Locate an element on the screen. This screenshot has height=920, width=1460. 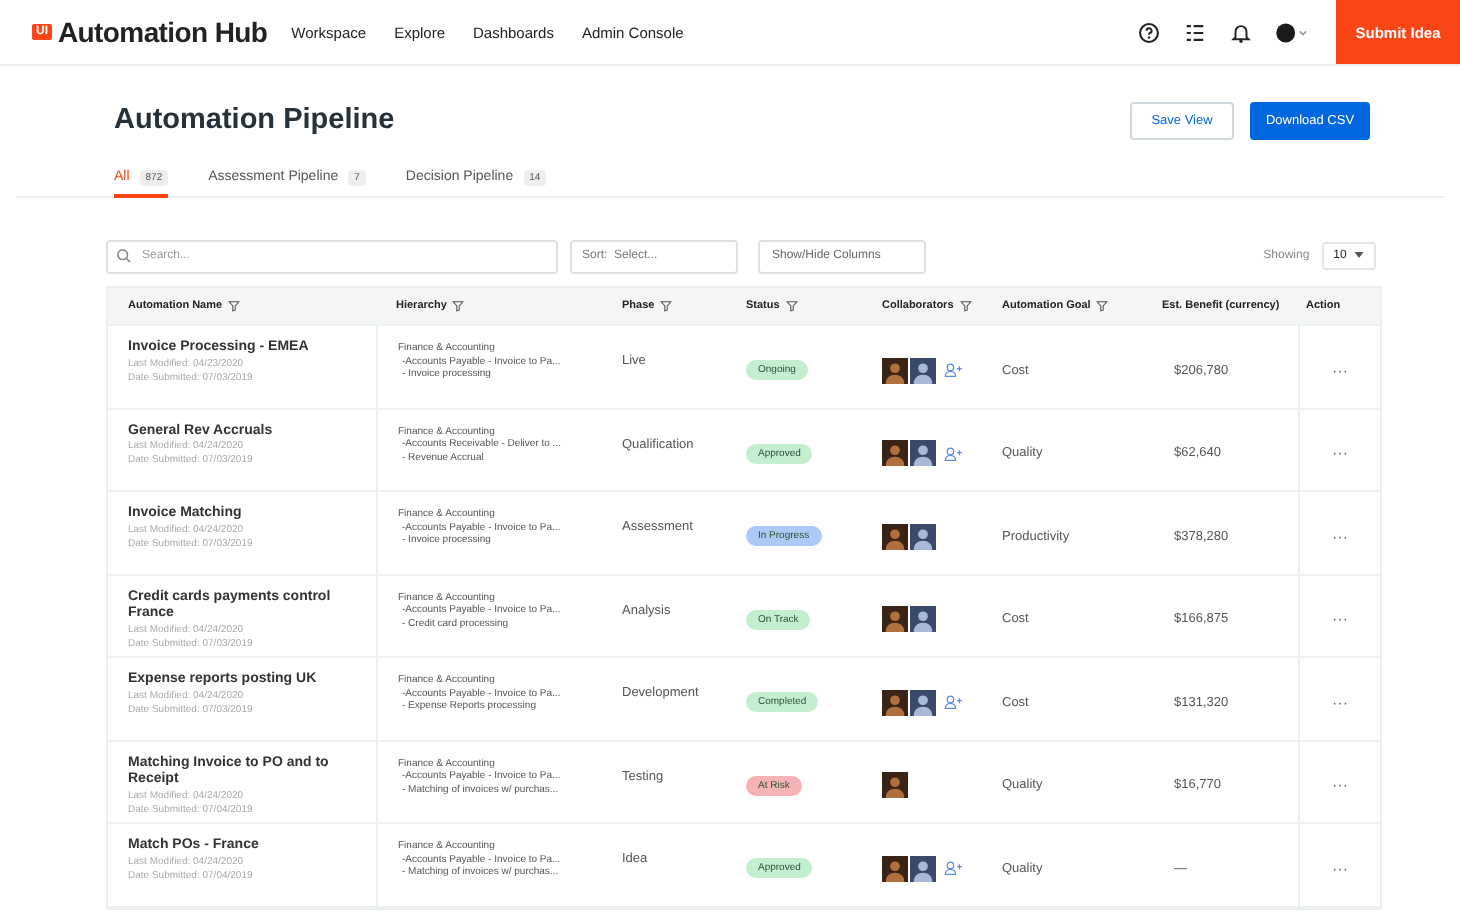
checklist-icon is located at coordinates (1195, 32).